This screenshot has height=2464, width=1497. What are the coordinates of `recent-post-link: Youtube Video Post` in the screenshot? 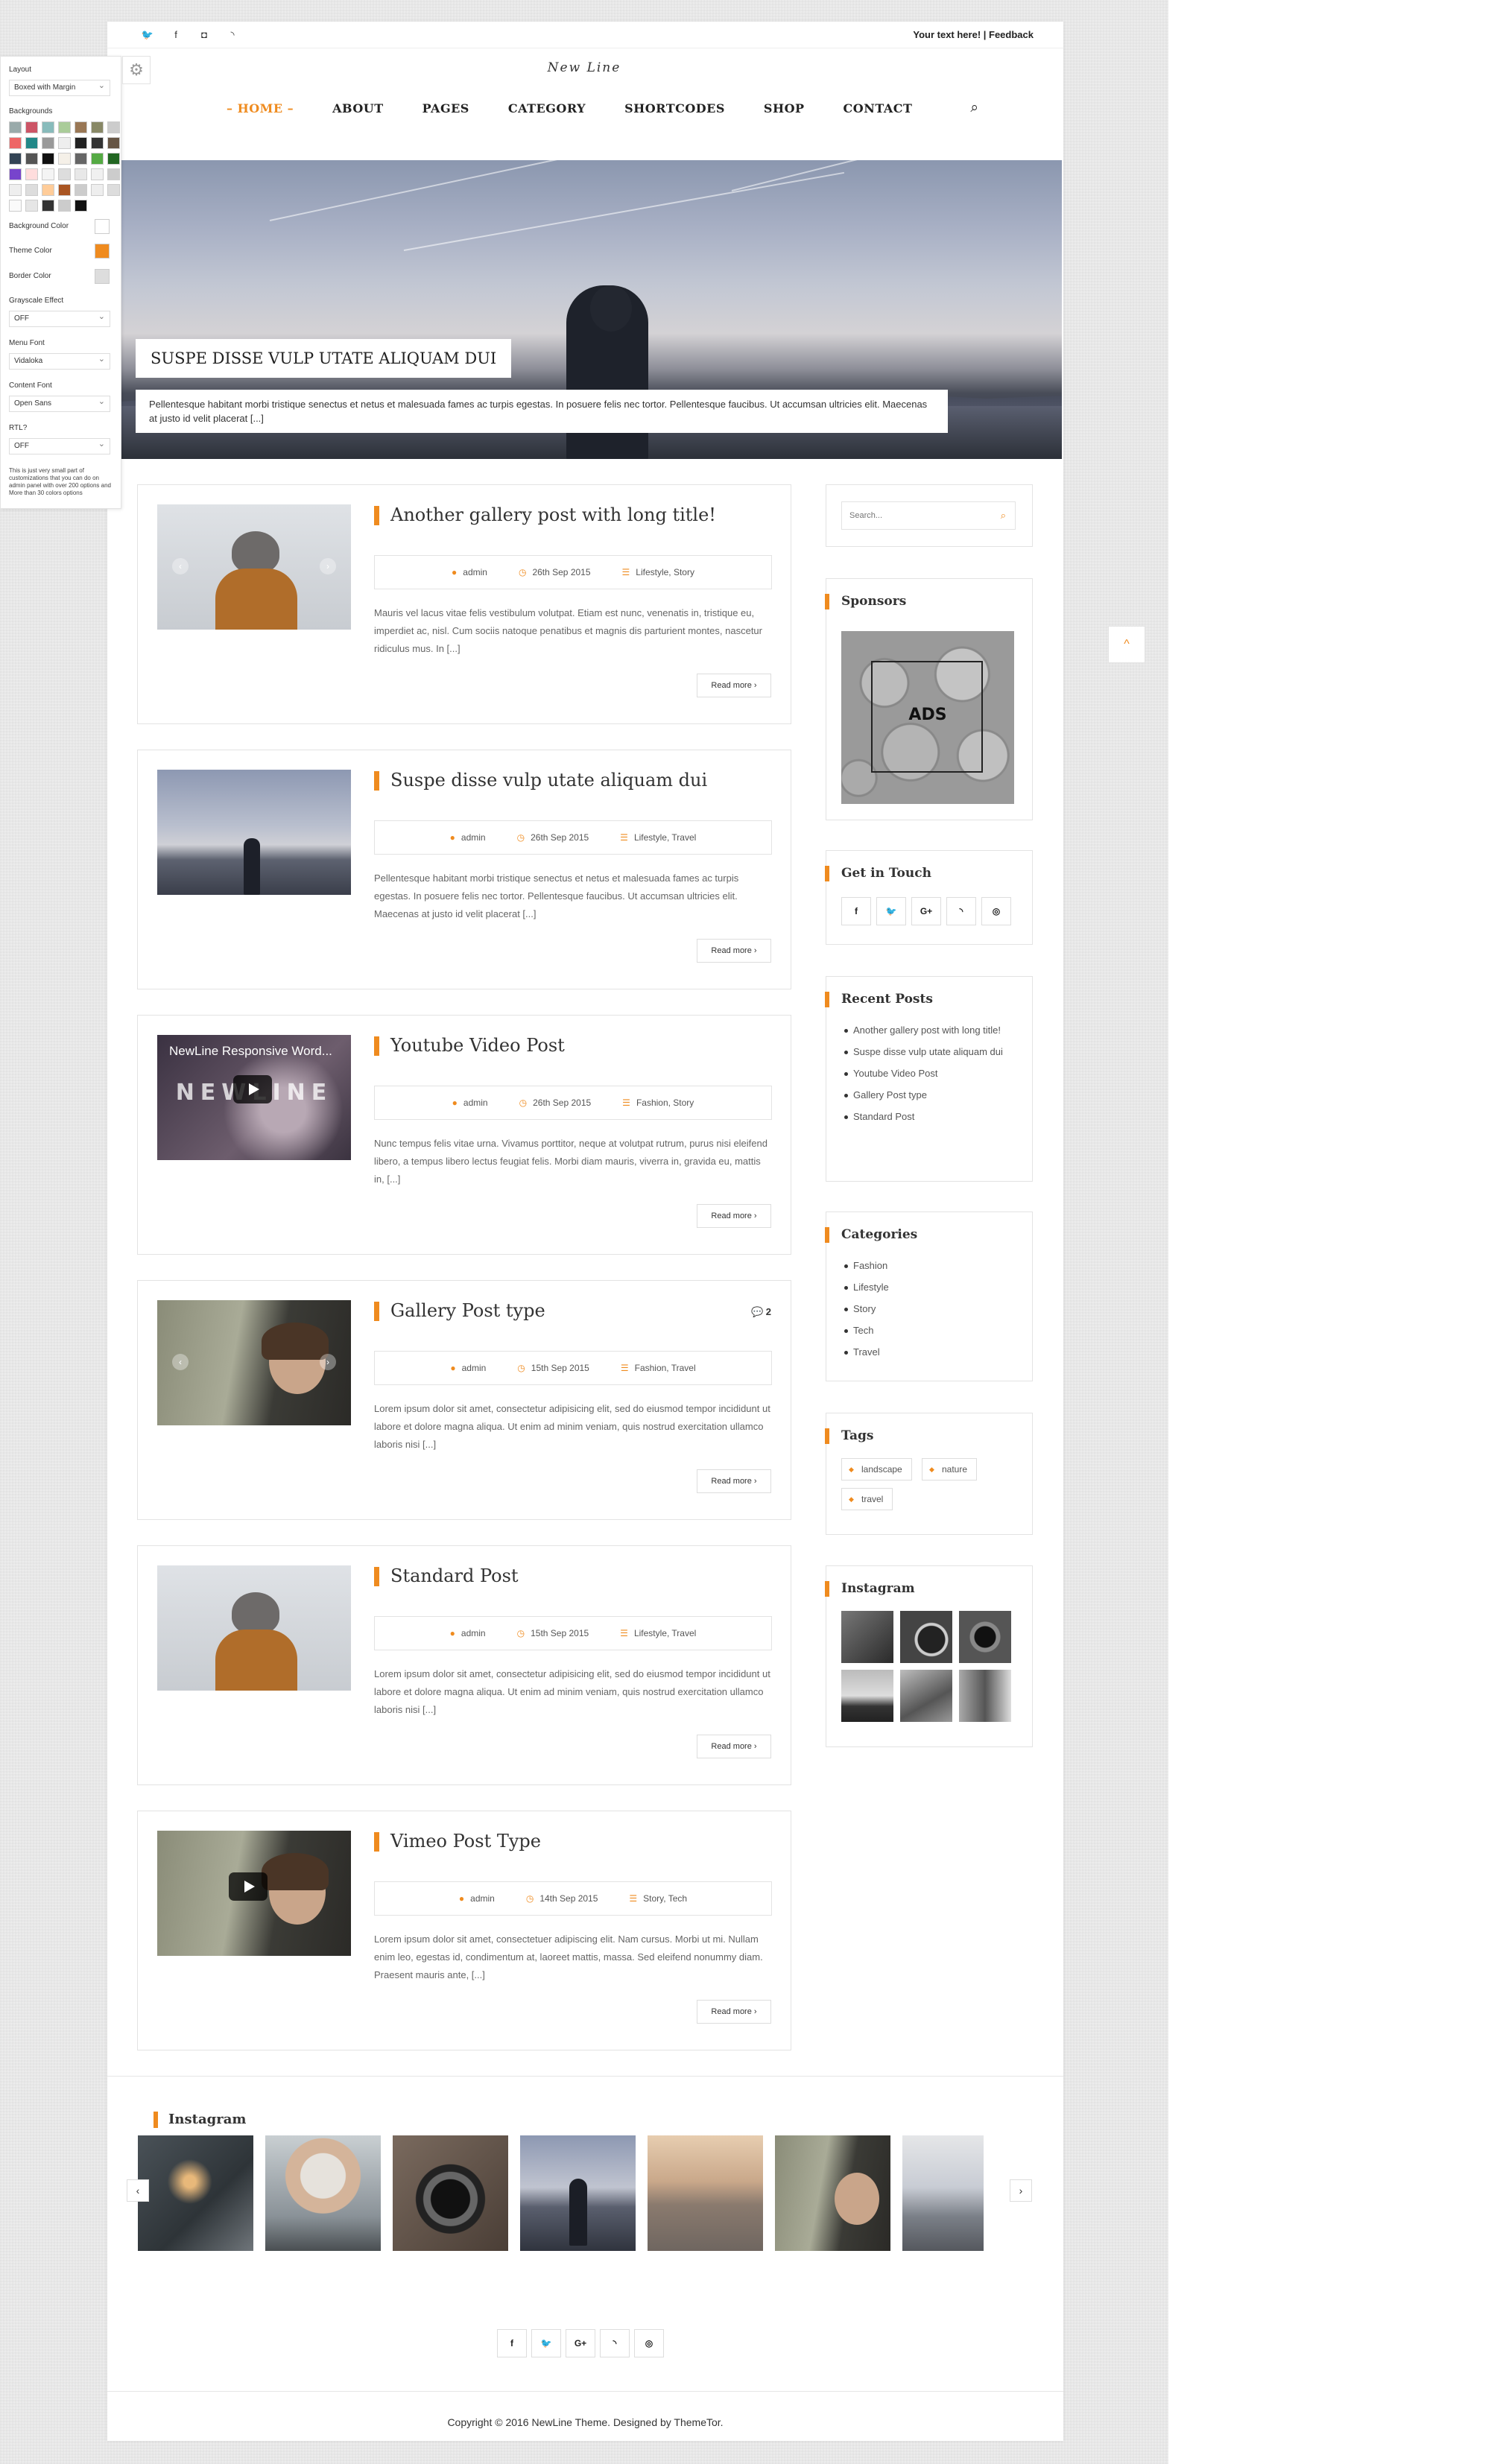 It's located at (930, 1073).